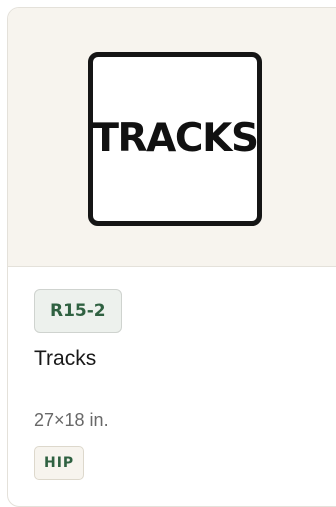  Describe the element at coordinates (78, 311) in the screenshot. I see `sign-code-badge: R15-2` at that location.